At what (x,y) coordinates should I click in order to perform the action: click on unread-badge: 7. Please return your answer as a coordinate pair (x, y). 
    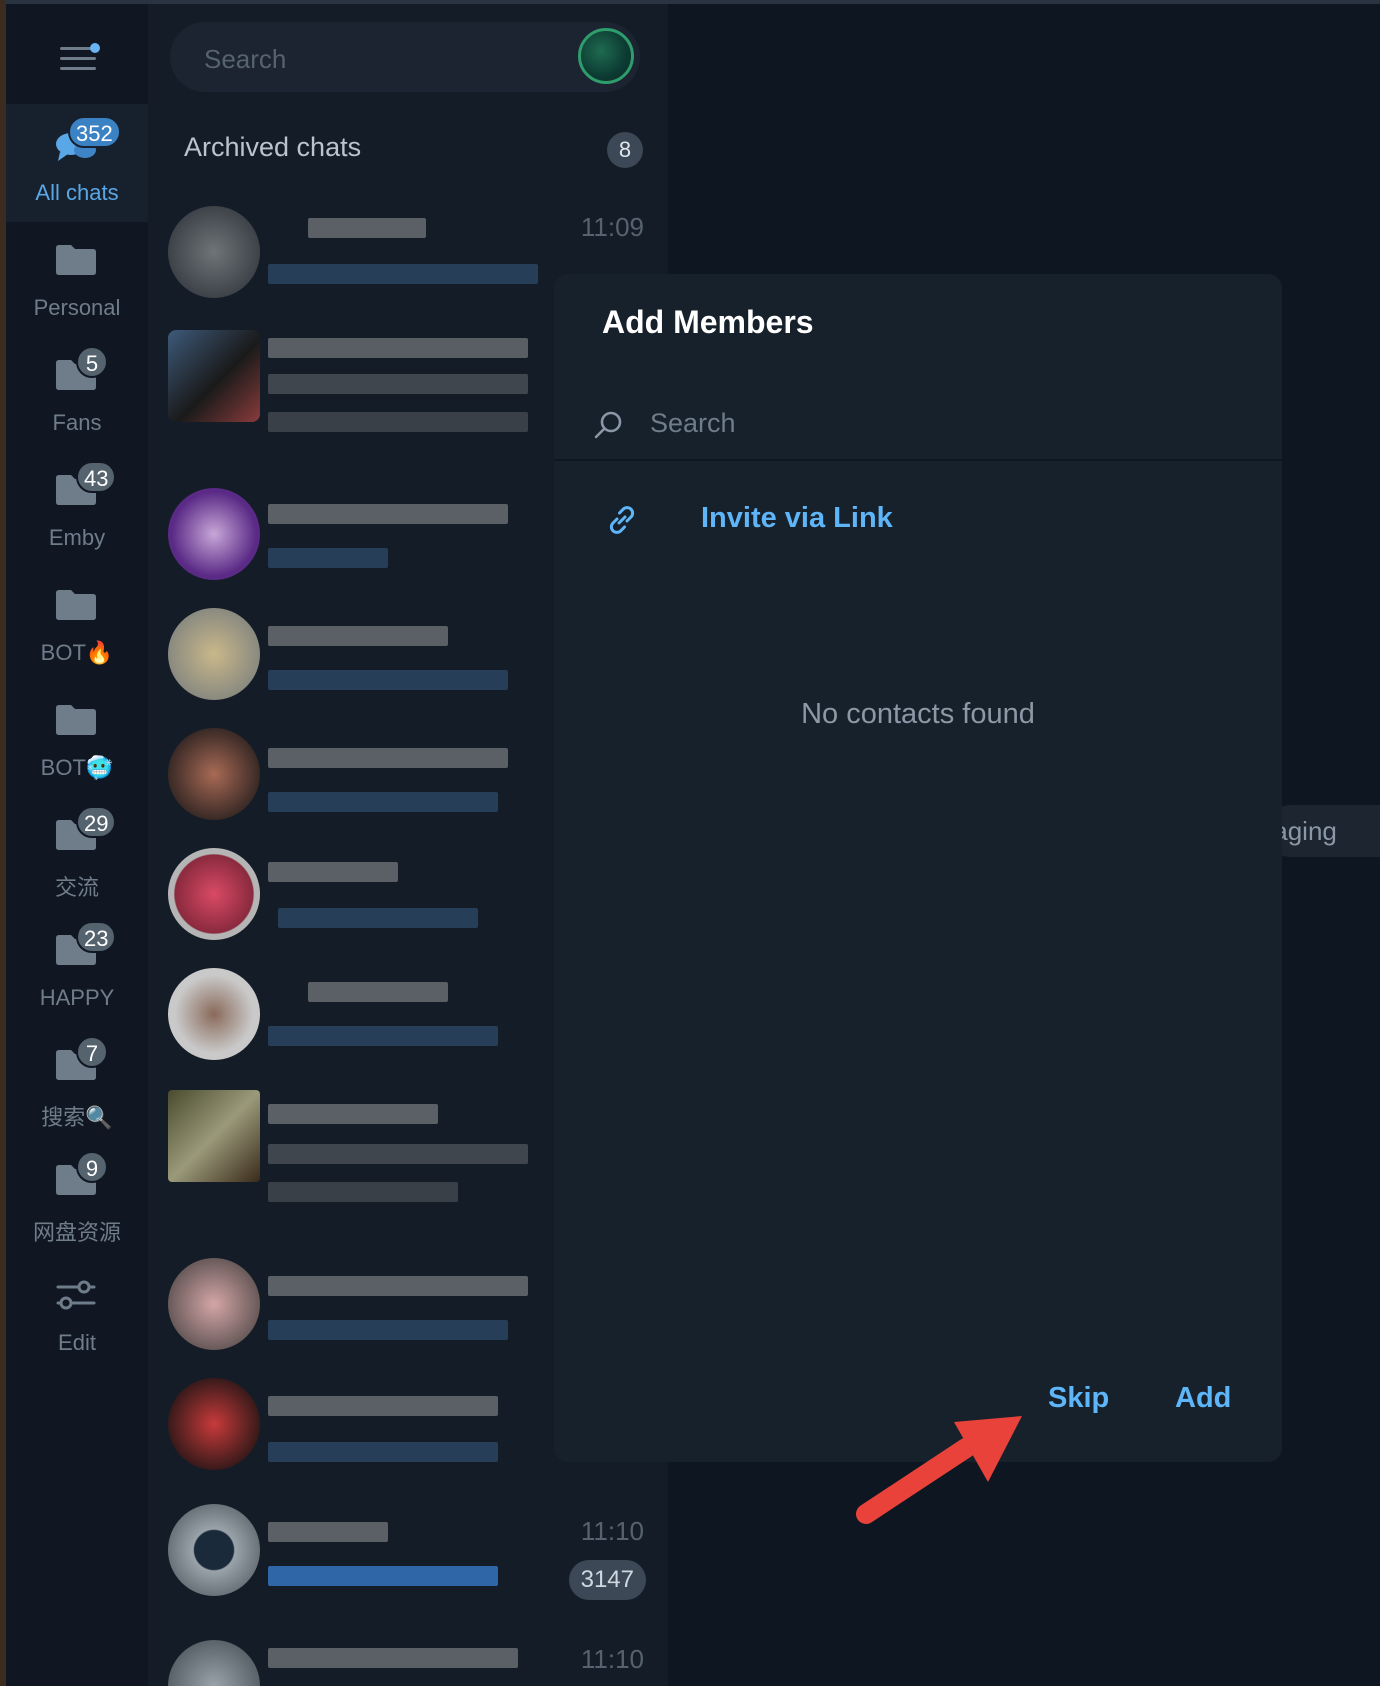
    Looking at the image, I should click on (92, 1052).